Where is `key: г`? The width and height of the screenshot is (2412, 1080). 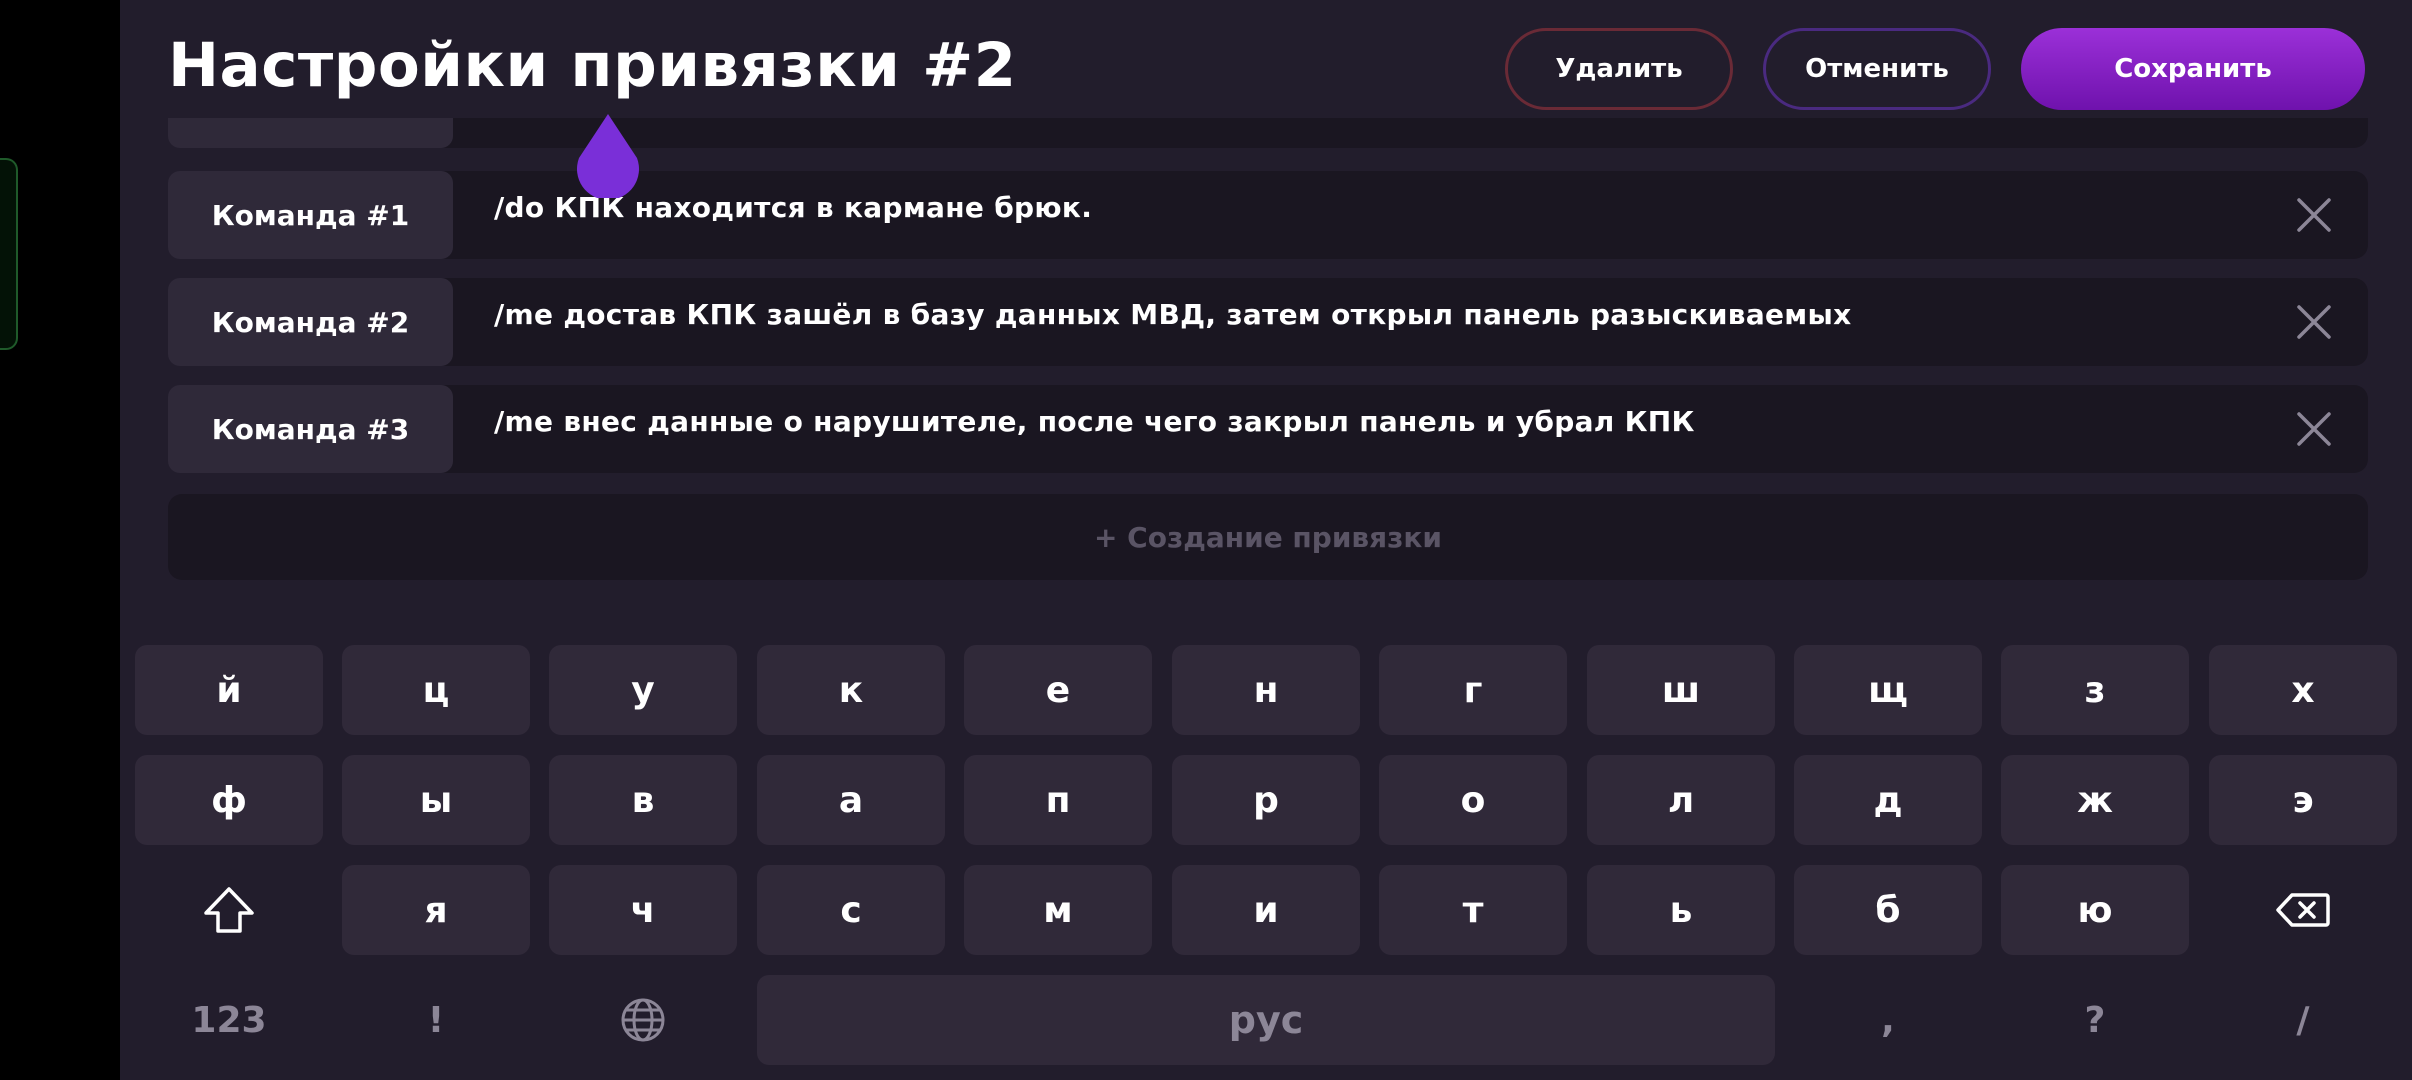 key: г is located at coordinates (1473, 690).